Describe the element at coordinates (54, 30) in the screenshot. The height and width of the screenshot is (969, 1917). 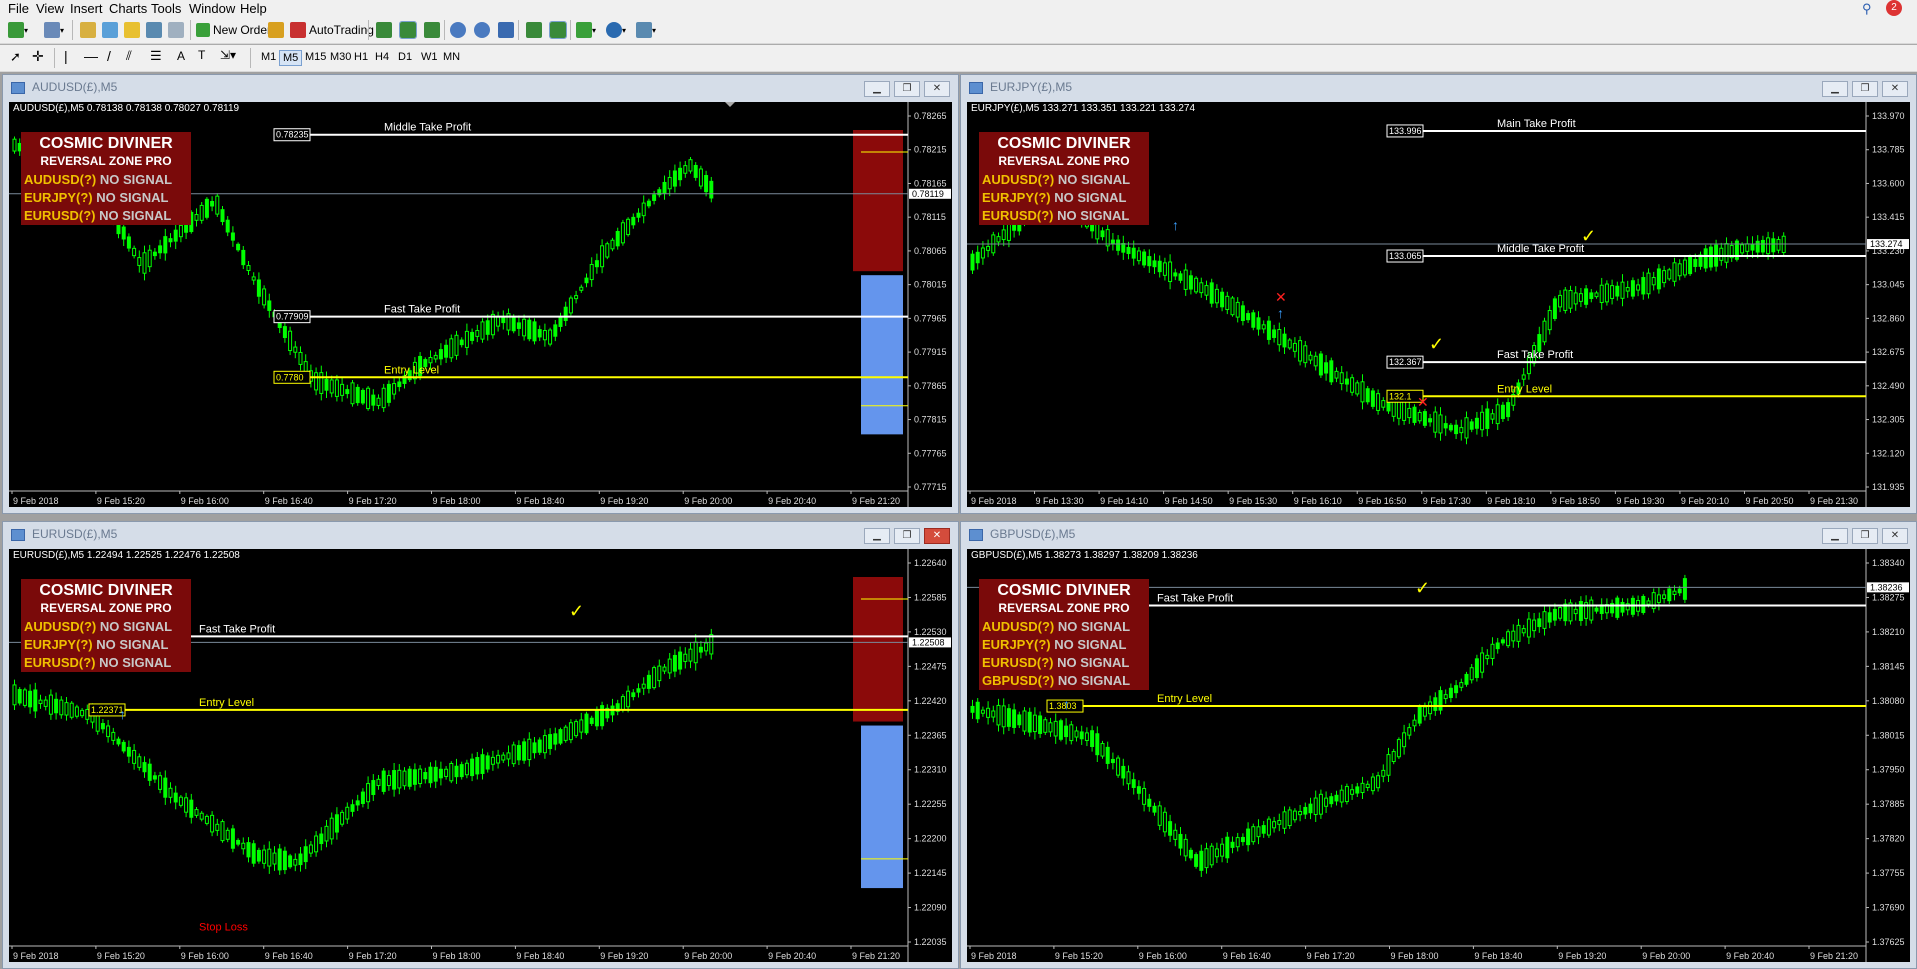
I see `profiles-icon: ▾` at that location.